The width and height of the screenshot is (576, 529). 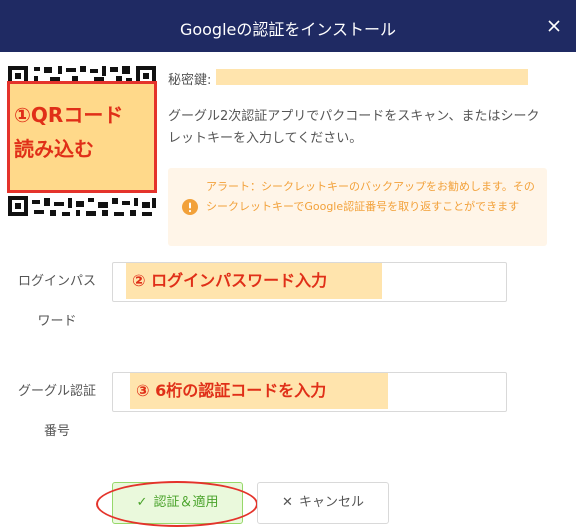 I want to click on google-code-label-line1: グーグル認証, so click(x=56, y=391).